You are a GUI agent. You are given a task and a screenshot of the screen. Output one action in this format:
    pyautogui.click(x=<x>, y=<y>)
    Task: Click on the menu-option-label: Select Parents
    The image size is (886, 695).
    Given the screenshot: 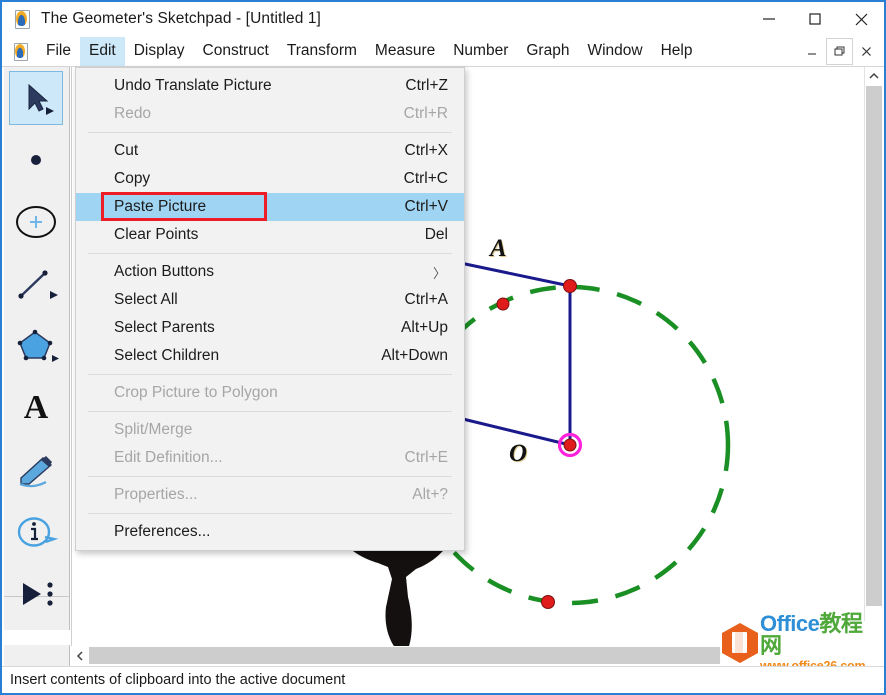 What is the action you would take?
    pyautogui.click(x=164, y=327)
    